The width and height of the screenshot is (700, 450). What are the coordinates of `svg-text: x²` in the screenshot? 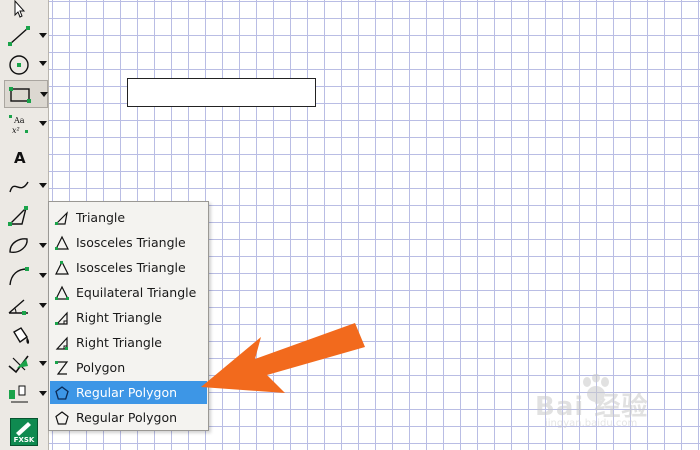 It's located at (16, 130).